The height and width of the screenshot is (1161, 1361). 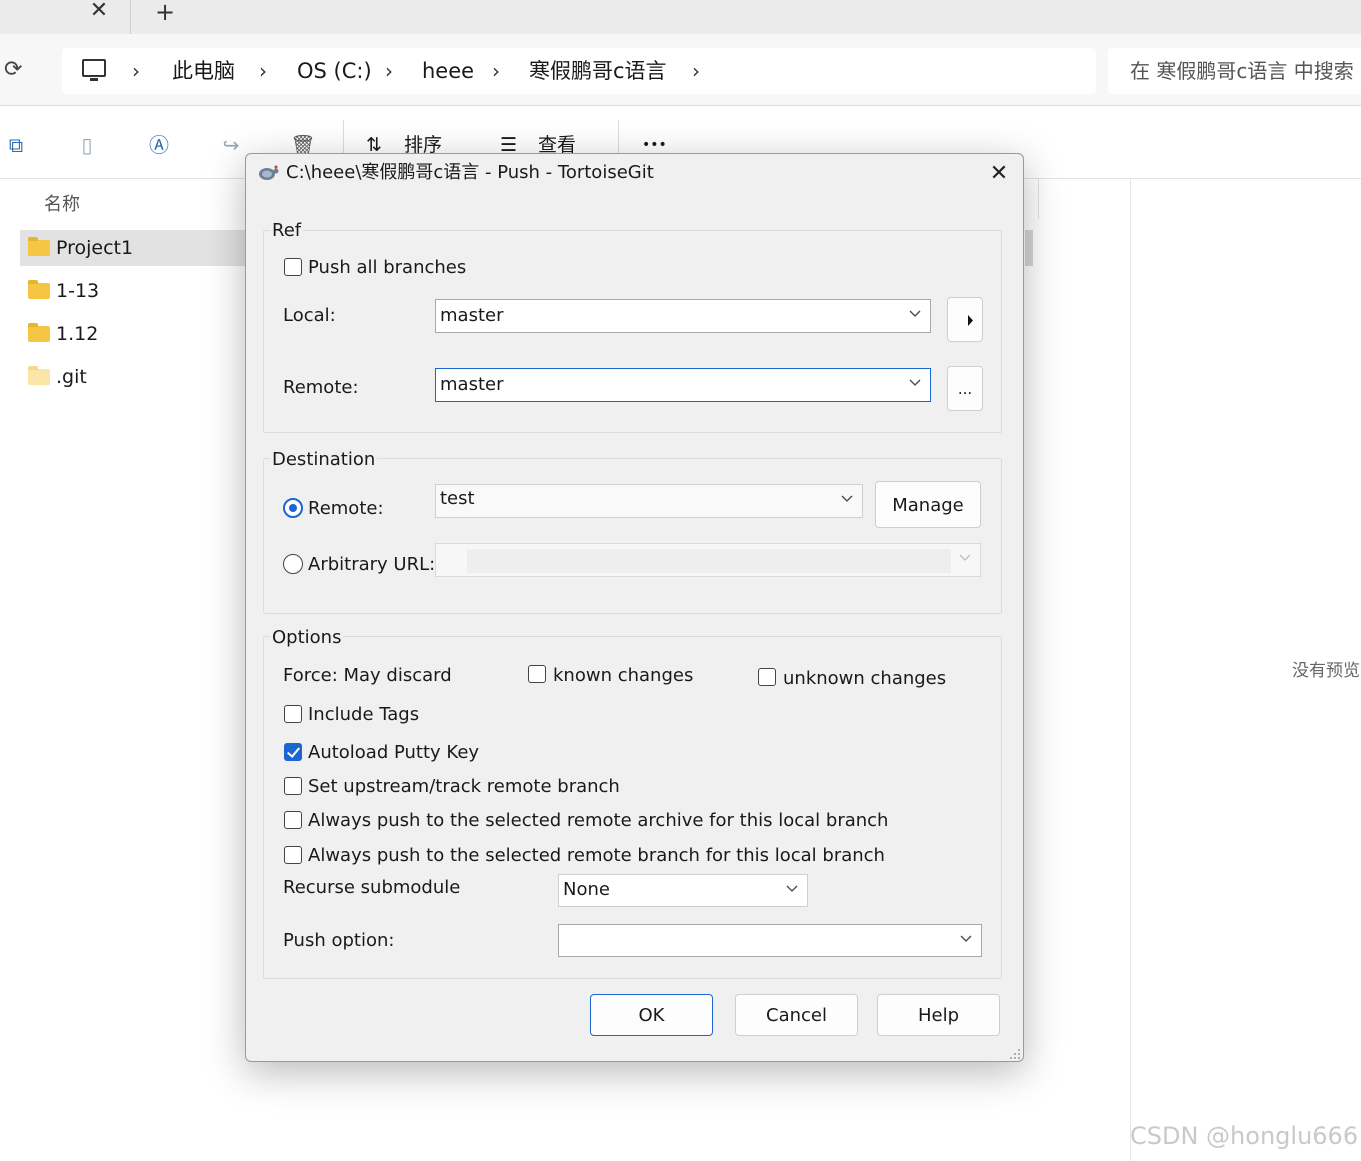 I want to click on known-changes-checkbox, so click(x=537, y=674).